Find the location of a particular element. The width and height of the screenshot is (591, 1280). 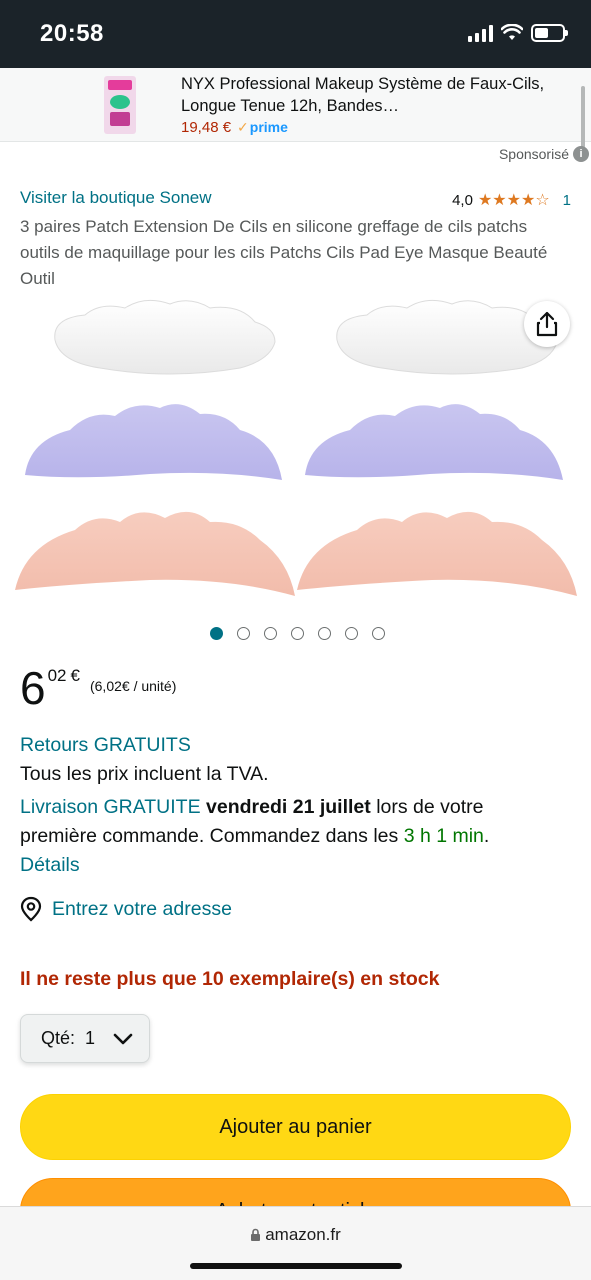

delivery-date: vendredi 21 juillet is located at coordinates (288, 807).